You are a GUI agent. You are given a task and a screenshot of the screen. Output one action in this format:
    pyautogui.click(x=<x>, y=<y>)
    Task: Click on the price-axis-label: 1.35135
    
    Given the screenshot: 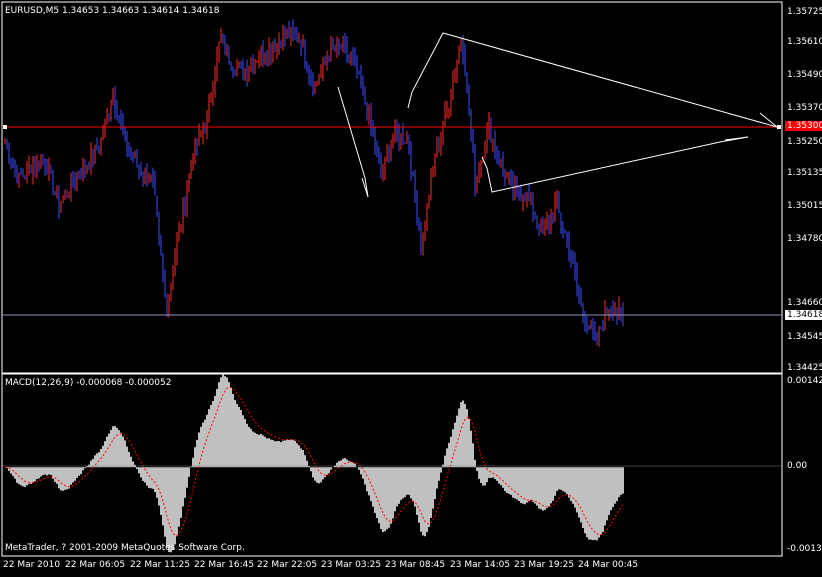 What is the action you would take?
    pyautogui.click(x=804, y=173)
    